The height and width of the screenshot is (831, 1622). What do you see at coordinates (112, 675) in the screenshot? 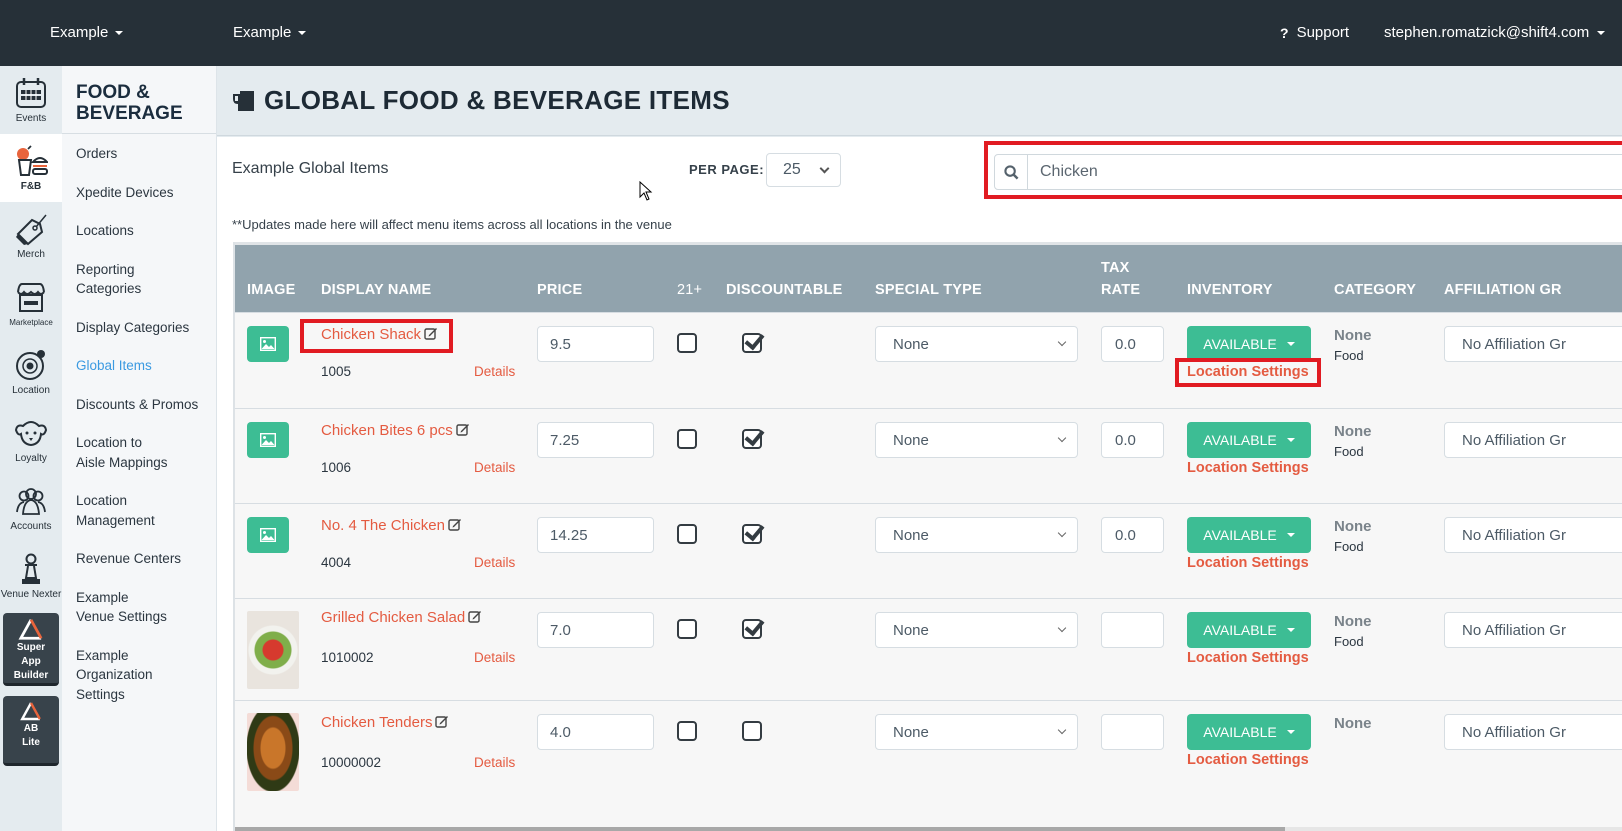
I see `subnav-item-organization-settings: Example Organization Settings` at bounding box center [112, 675].